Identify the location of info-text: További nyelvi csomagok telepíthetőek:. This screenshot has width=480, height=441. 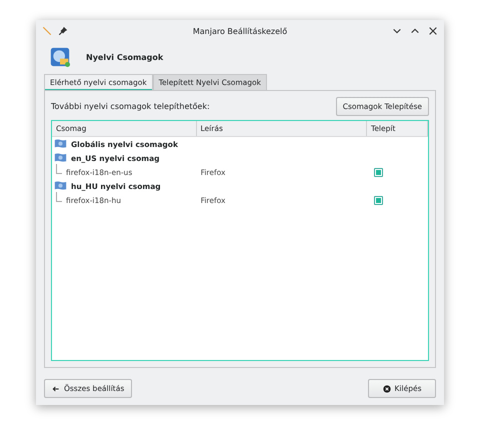
(130, 106).